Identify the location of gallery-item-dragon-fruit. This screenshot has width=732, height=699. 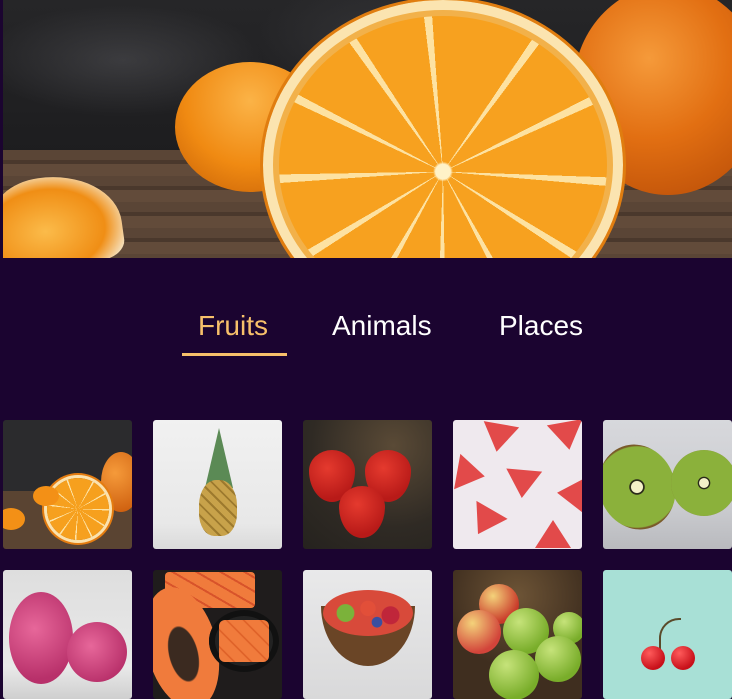
(67, 634).